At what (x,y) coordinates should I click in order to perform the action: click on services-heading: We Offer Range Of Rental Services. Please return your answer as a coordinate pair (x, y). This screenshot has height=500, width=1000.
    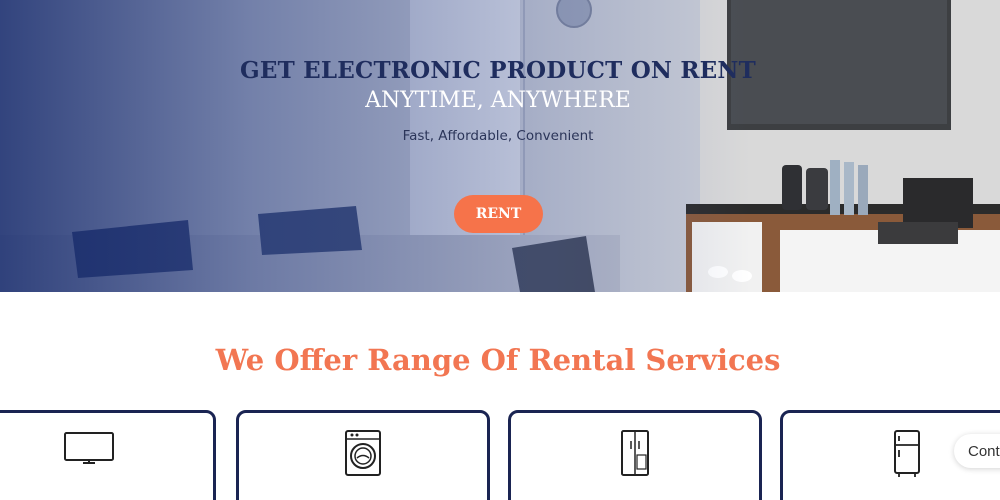
    Looking at the image, I should click on (498, 360).